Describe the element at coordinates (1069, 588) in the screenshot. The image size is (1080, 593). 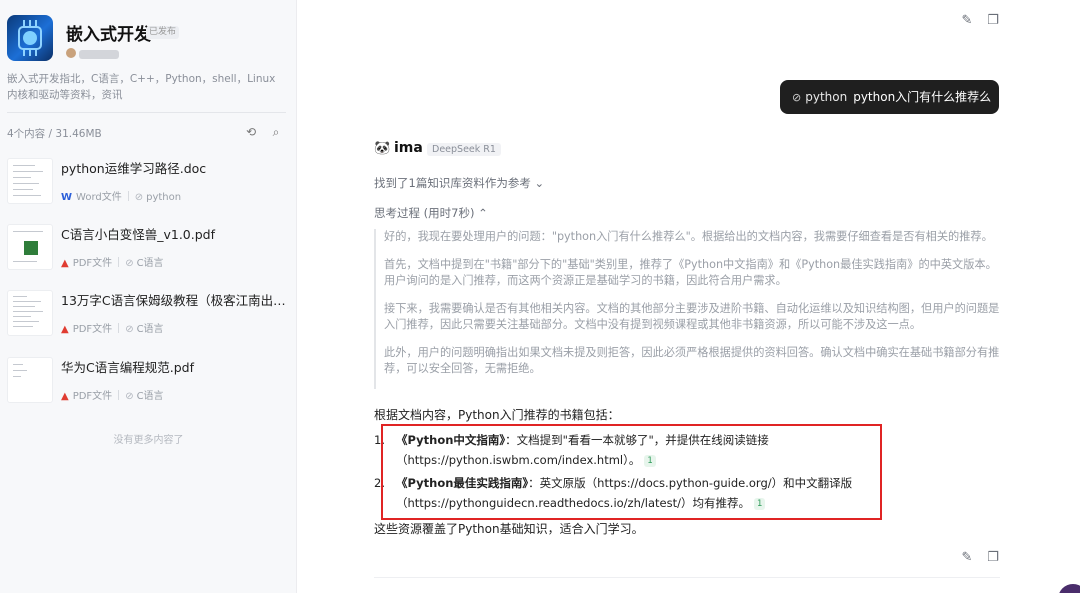
I see `floating-avatar` at that location.